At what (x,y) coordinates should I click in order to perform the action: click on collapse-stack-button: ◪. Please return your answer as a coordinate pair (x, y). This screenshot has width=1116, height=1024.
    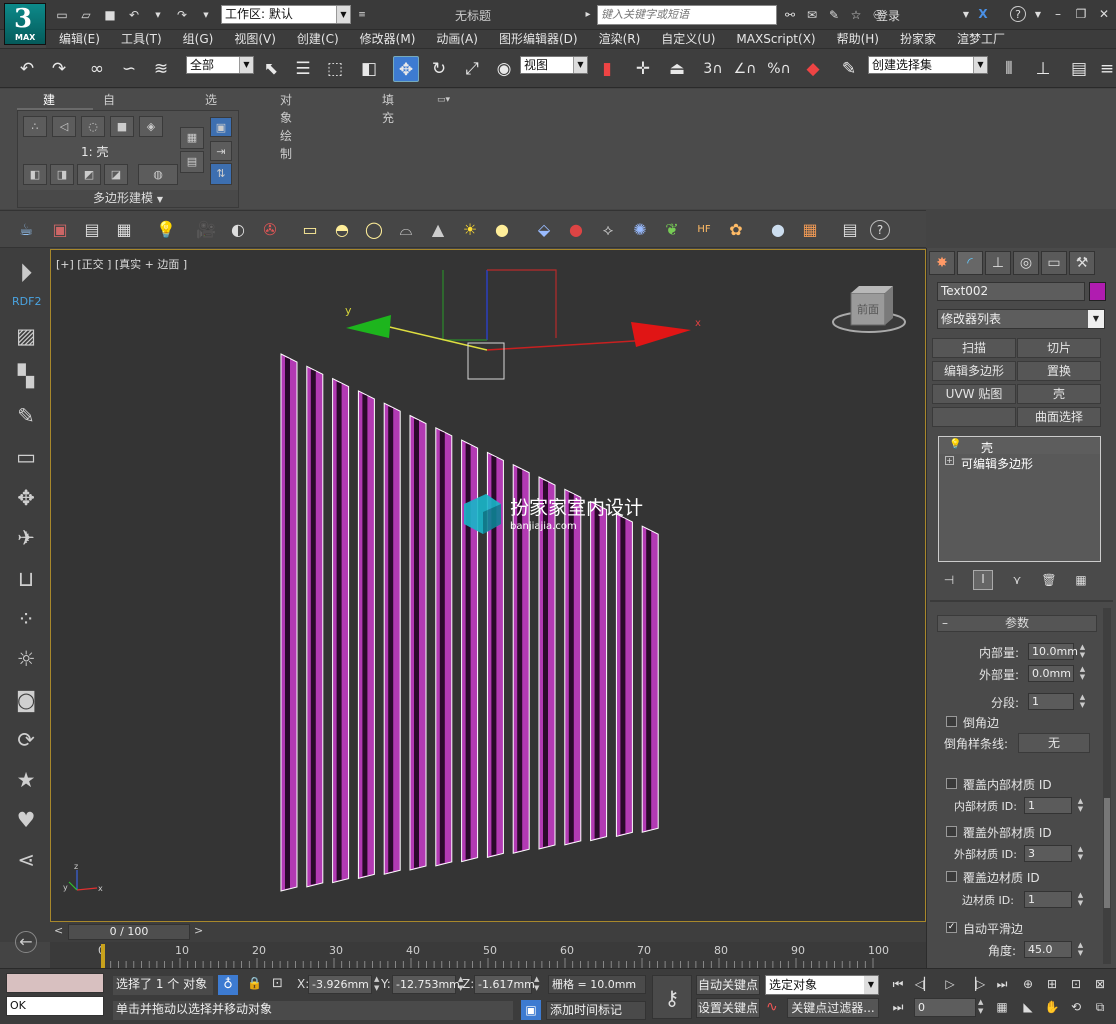
    Looking at the image, I should click on (116, 174).